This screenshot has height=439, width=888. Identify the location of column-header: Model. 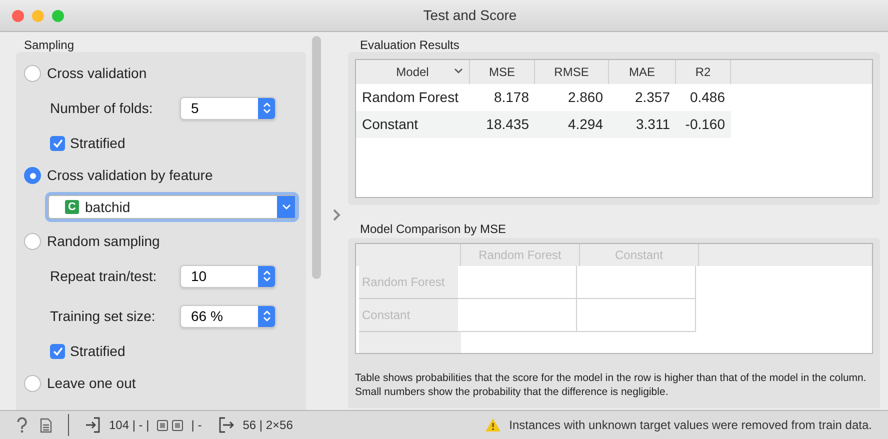
(413, 72).